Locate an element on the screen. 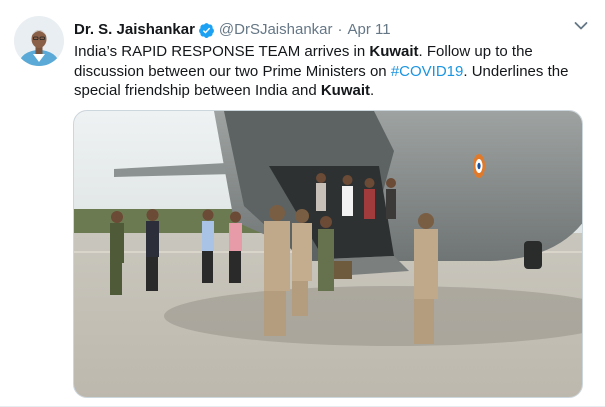 The image size is (605, 407). verified-badge-icon is located at coordinates (206, 30).